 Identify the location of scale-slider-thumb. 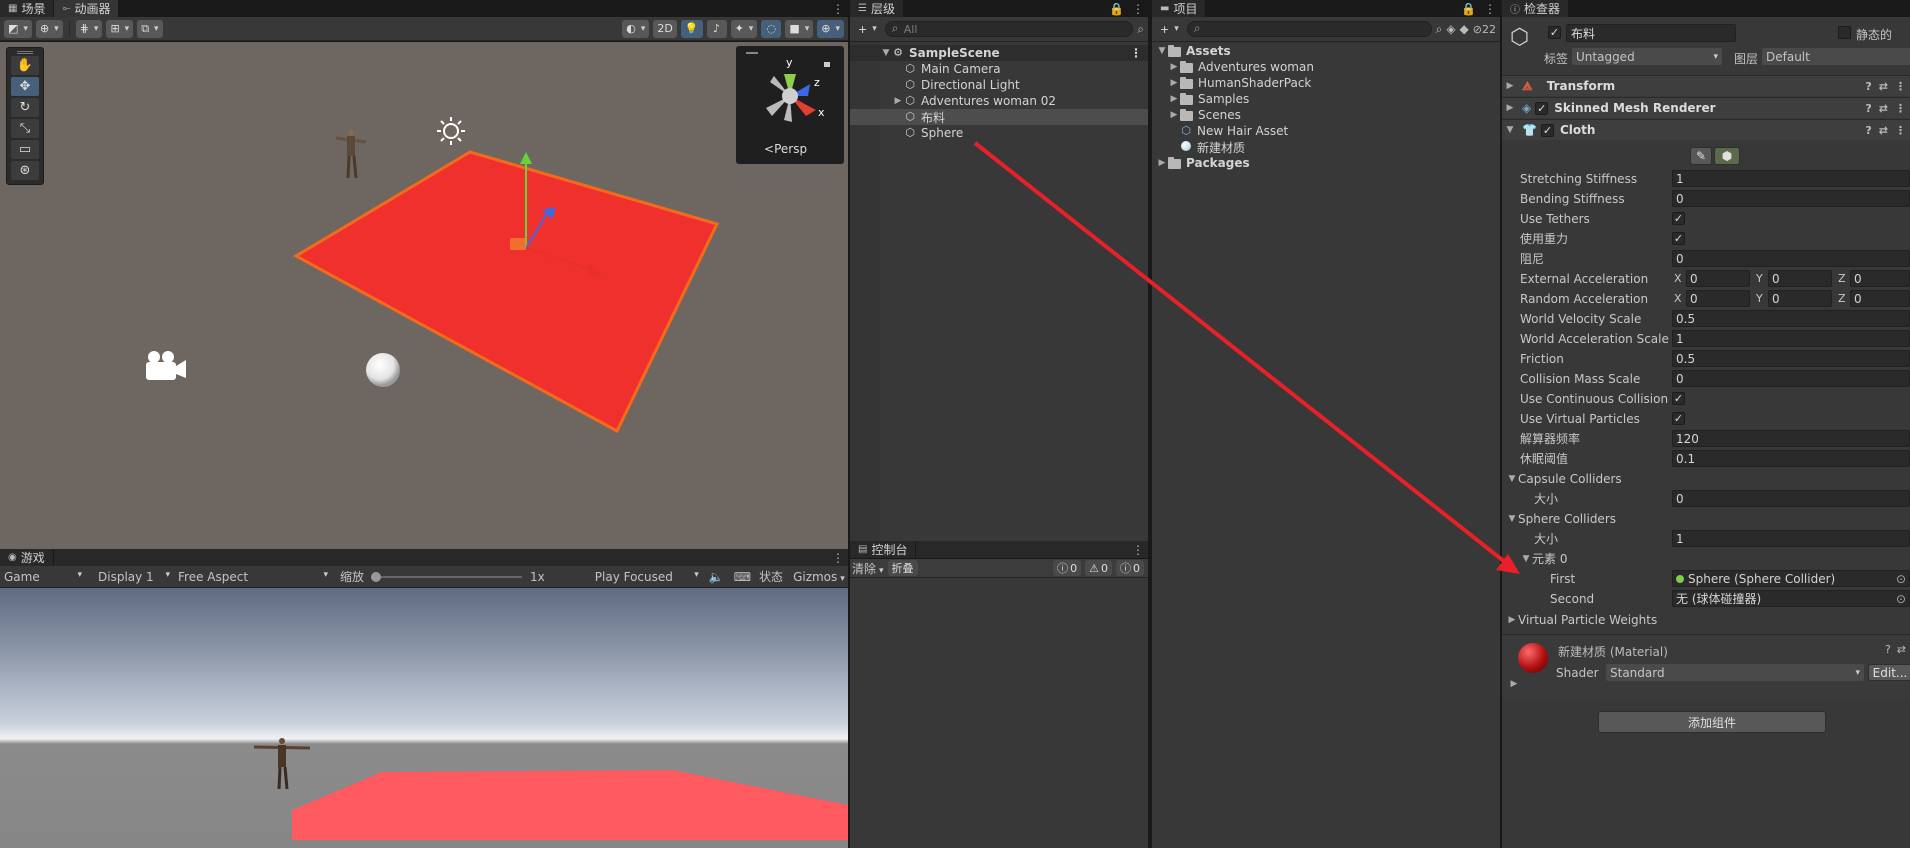
(376, 576).